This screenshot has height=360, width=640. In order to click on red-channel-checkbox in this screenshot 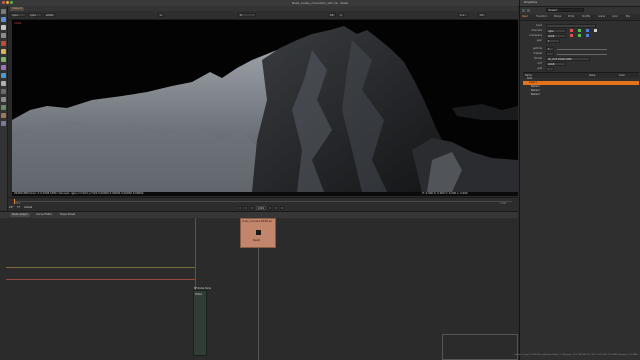, I will do `click(571, 30)`.